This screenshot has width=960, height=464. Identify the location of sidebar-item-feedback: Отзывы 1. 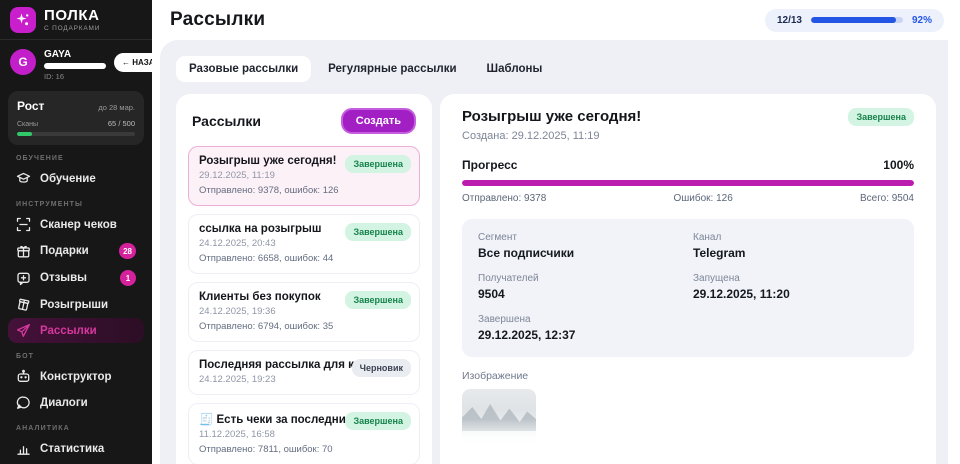
(76, 278).